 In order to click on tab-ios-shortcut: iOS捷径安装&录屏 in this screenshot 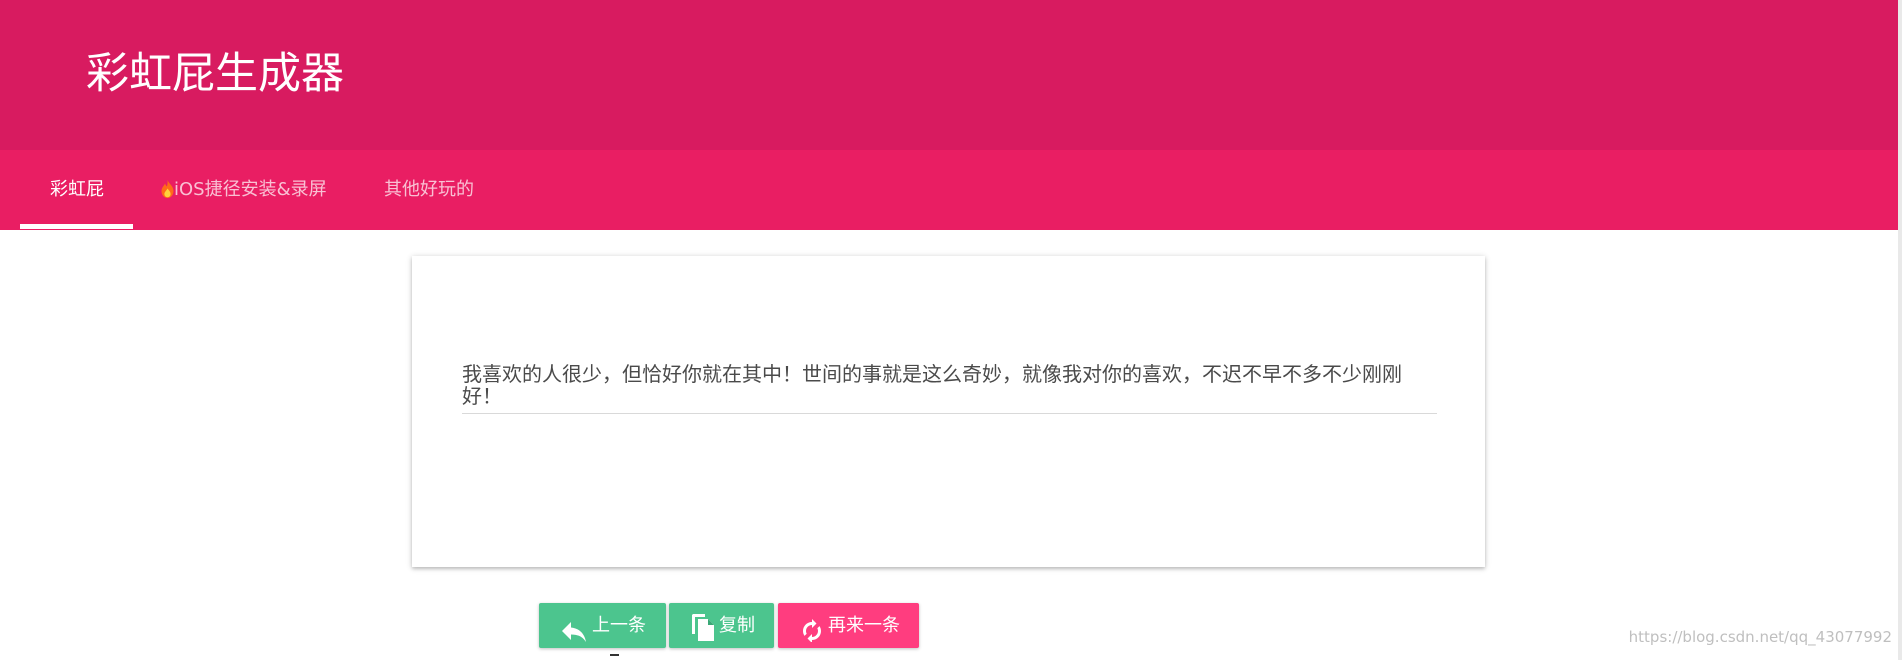, I will do `click(244, 190)`.